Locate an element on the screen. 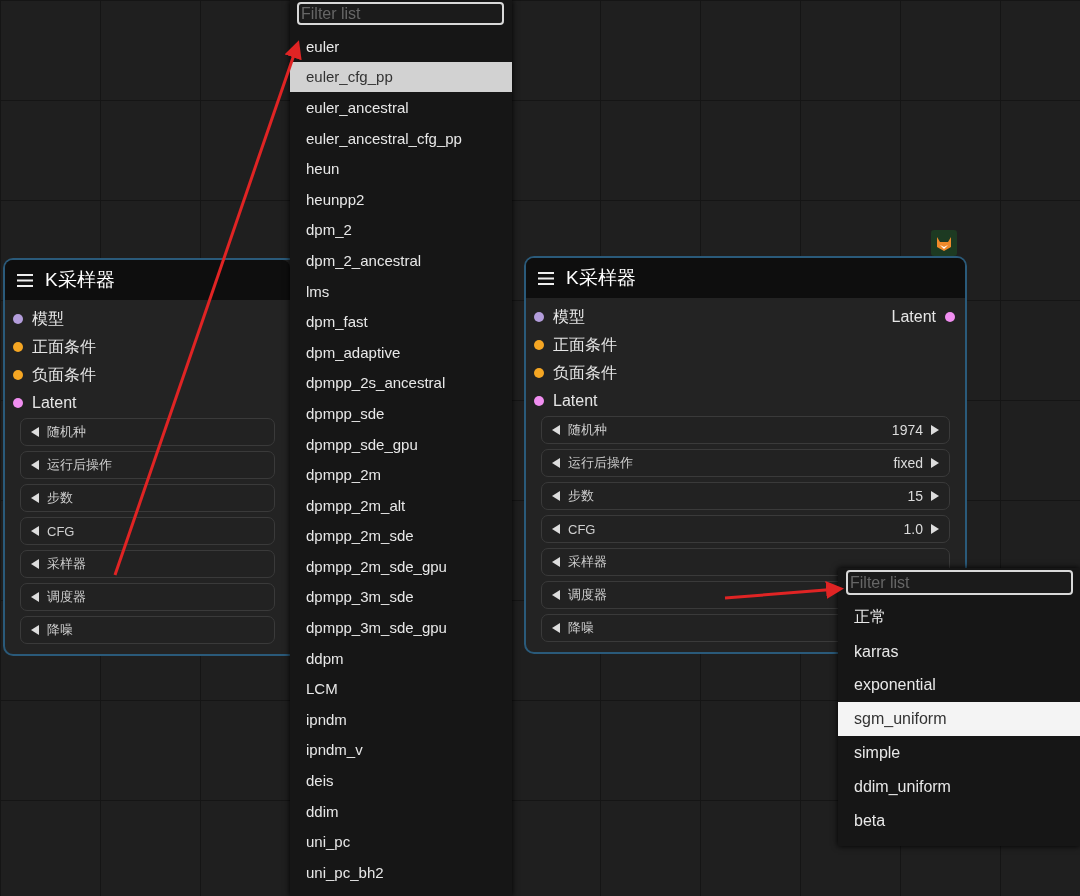 The width and height of the screenshot is (1080, 896). output-dot is located at coordinates (950, 317).